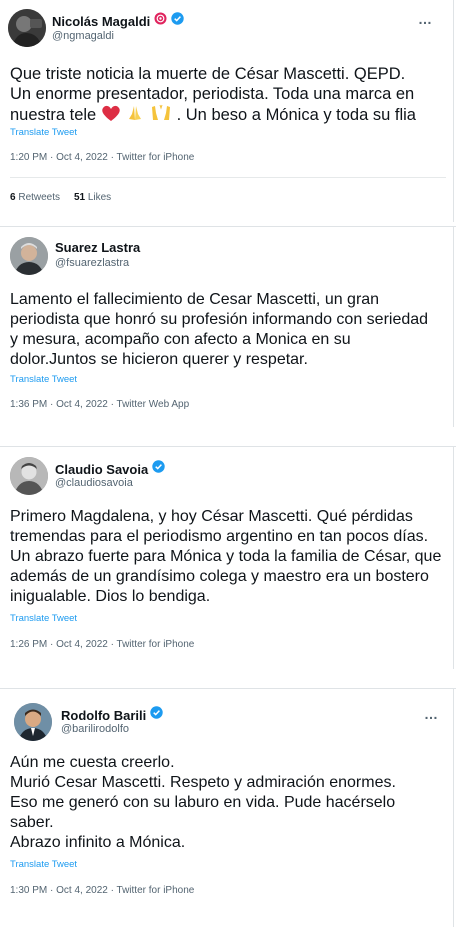 The width and height of the screenshot is (456, 927). I want to click on tweet-text-line: saber., so click(32, 822).